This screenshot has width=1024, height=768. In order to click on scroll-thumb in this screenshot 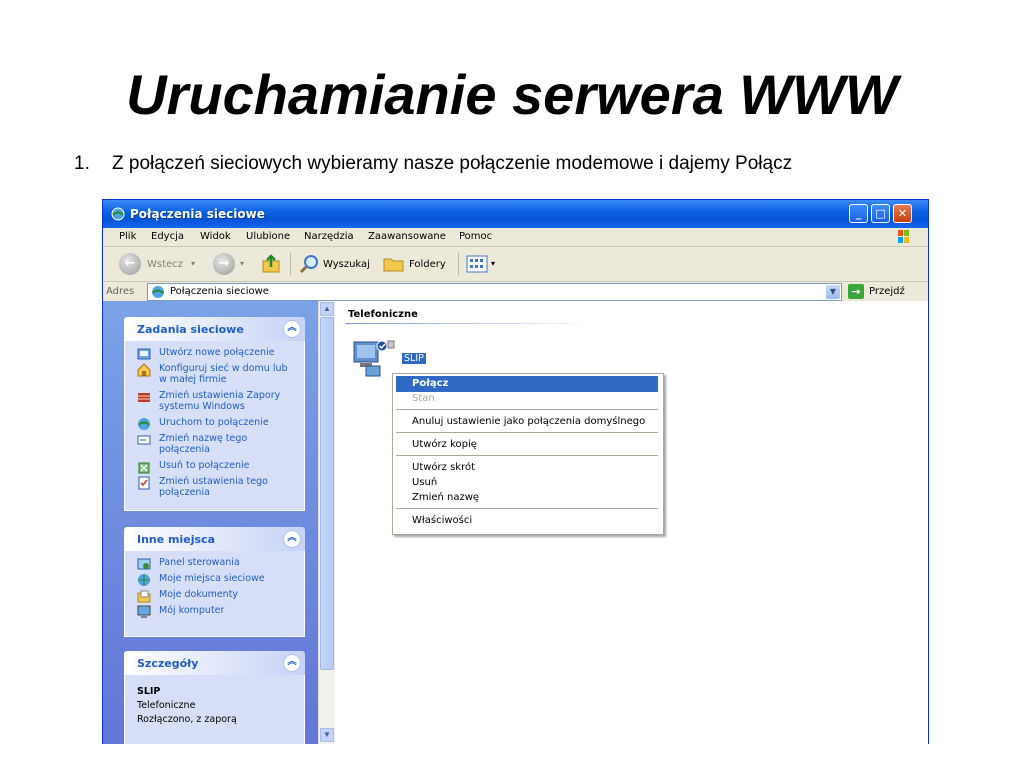, I will do `click(327, 493)`.